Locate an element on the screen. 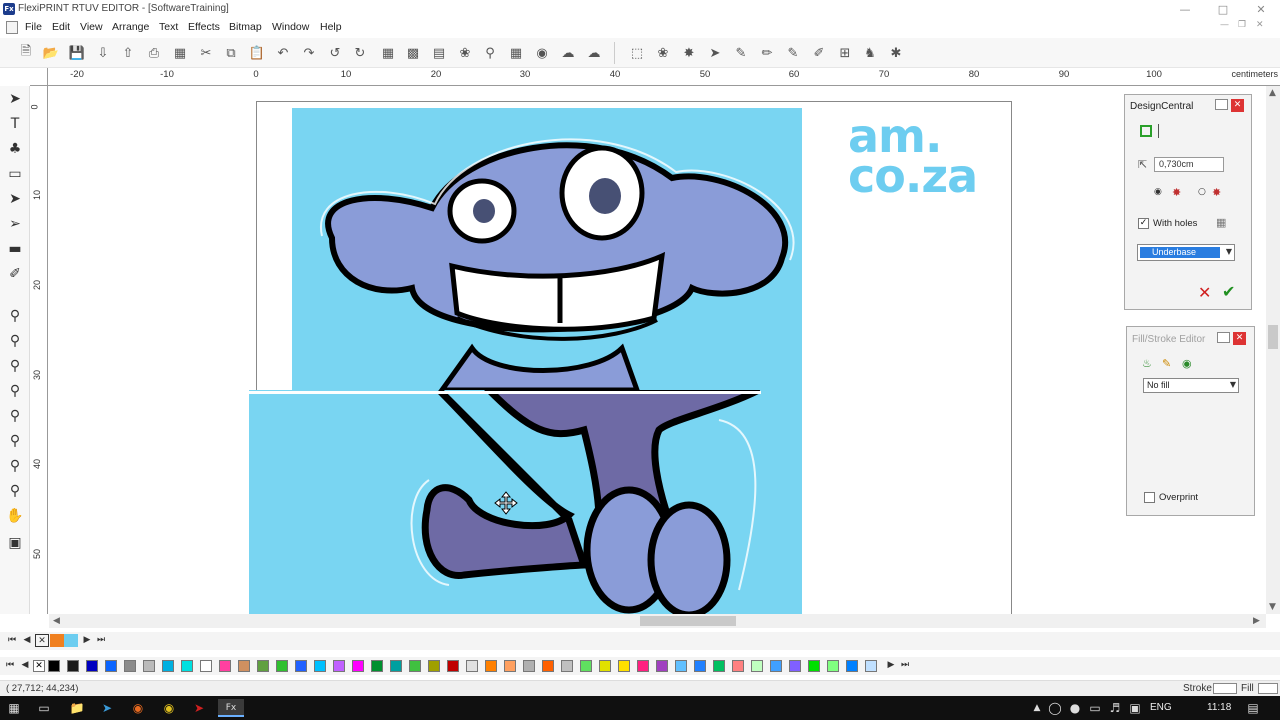  select-arrow-icon: ➤ is located at coordinates (15, 99).